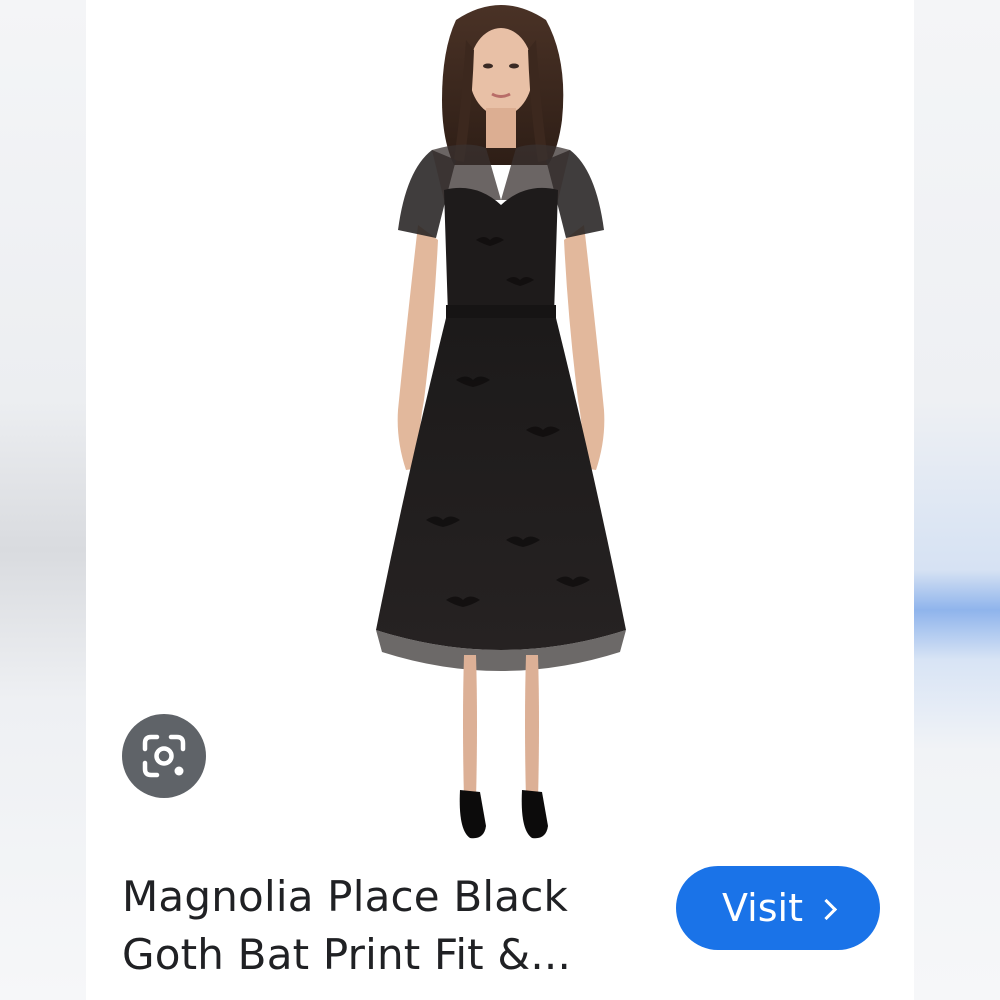 This screenshot has height=1000, width=1000. Describe the element at coordinates (826, 909) in the screenshot. I see `chevron-right-icon` at that location.